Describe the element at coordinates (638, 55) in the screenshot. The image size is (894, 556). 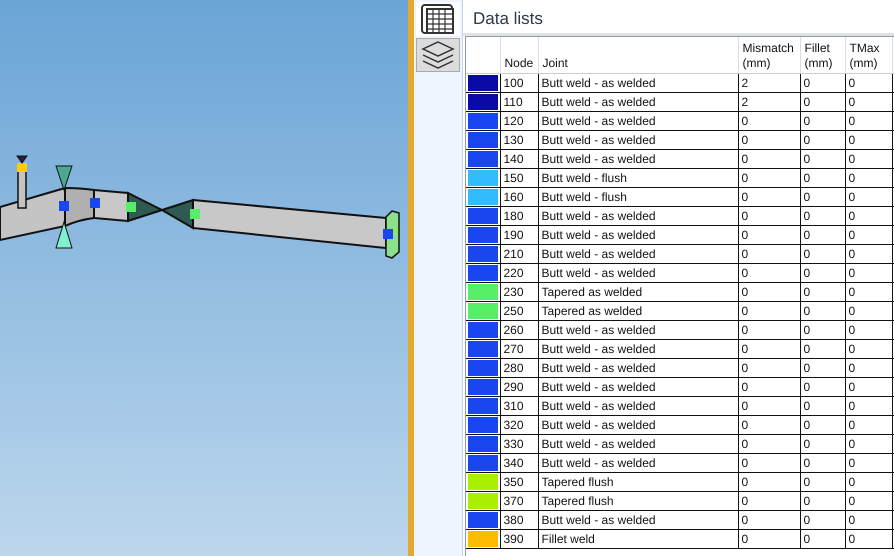
I see `column-header: Joint` at that location.